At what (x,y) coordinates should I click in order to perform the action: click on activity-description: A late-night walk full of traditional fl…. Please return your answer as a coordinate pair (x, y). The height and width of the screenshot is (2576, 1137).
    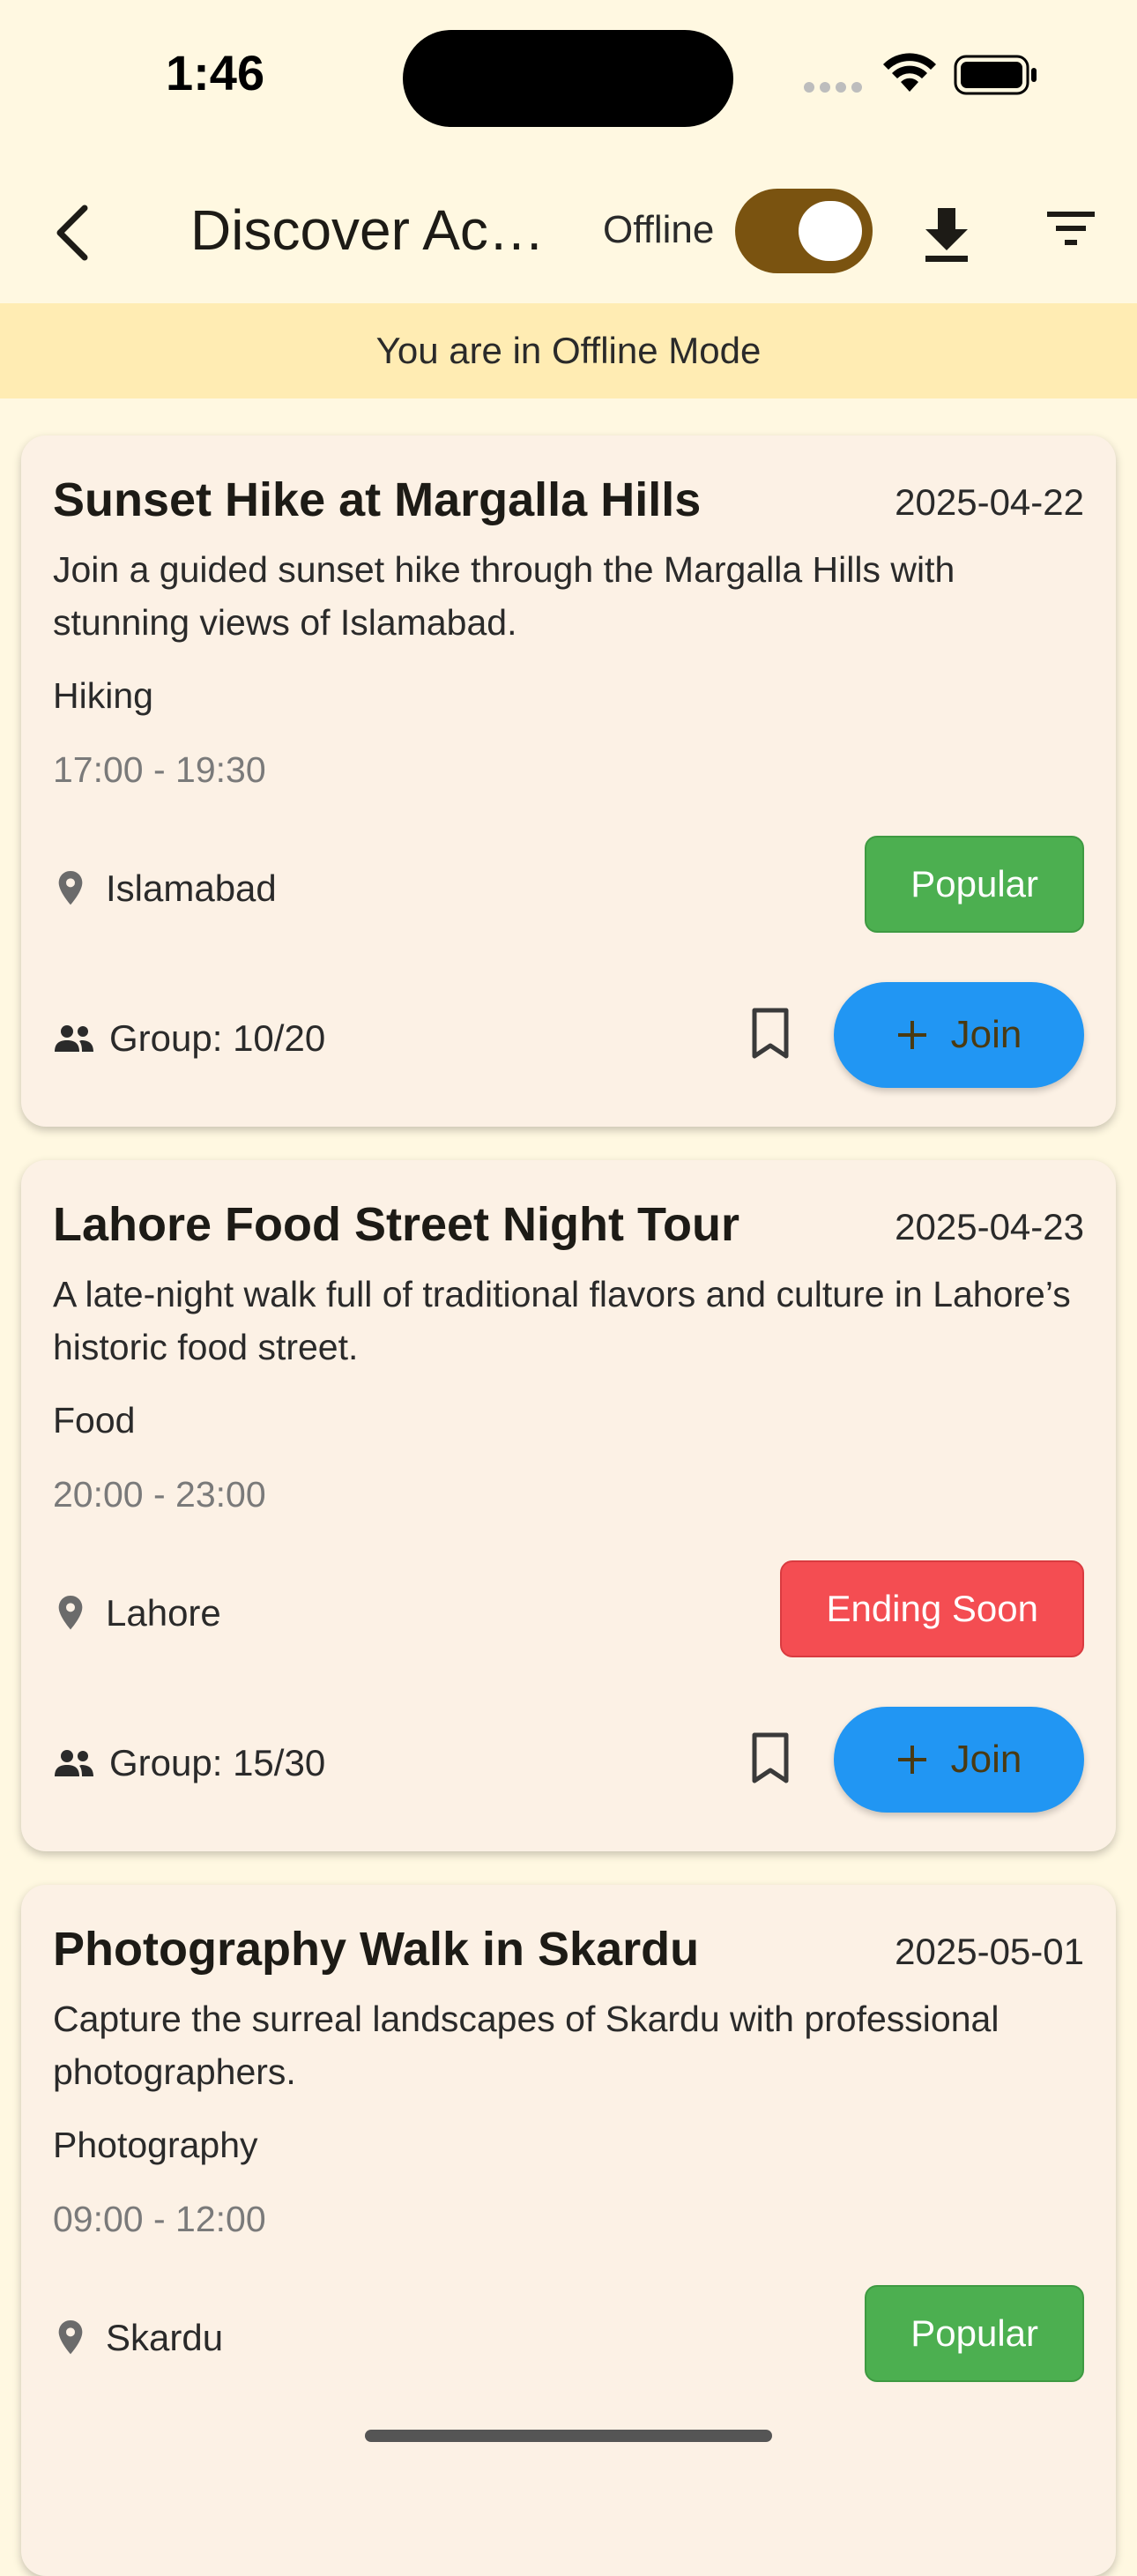
    Looking at the image, I should click on (562, 1320).